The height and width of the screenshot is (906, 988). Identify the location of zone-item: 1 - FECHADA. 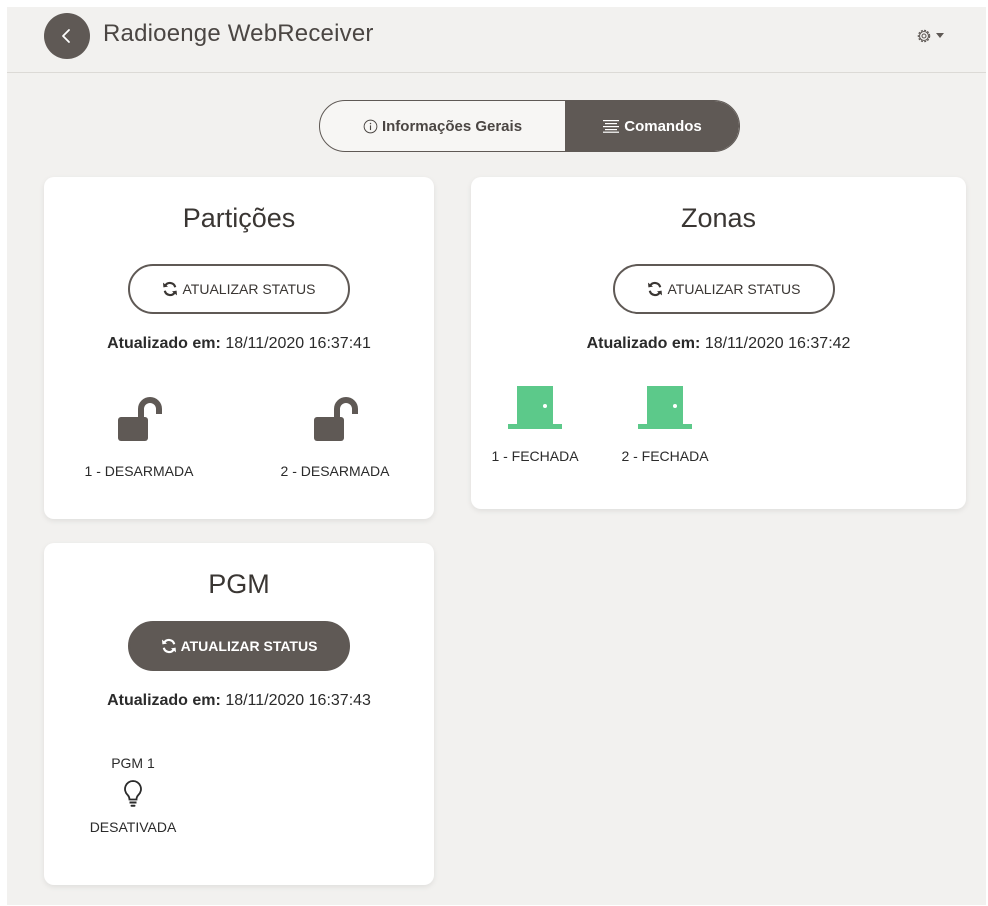
(535, 424).